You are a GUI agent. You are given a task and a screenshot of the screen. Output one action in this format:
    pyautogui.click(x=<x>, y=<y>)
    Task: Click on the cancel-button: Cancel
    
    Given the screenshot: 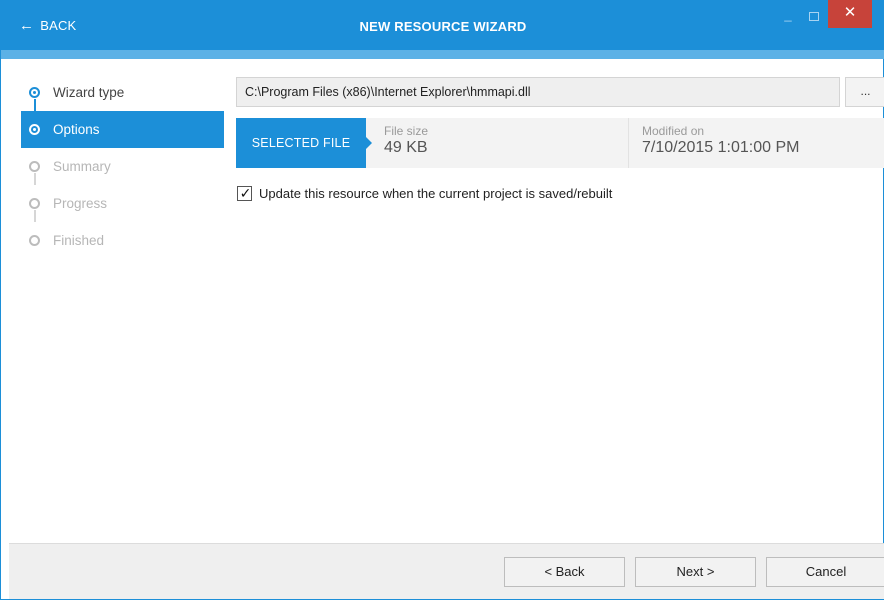 What is the action you would take?
    pyautogui.click(x=825, y=572)
    